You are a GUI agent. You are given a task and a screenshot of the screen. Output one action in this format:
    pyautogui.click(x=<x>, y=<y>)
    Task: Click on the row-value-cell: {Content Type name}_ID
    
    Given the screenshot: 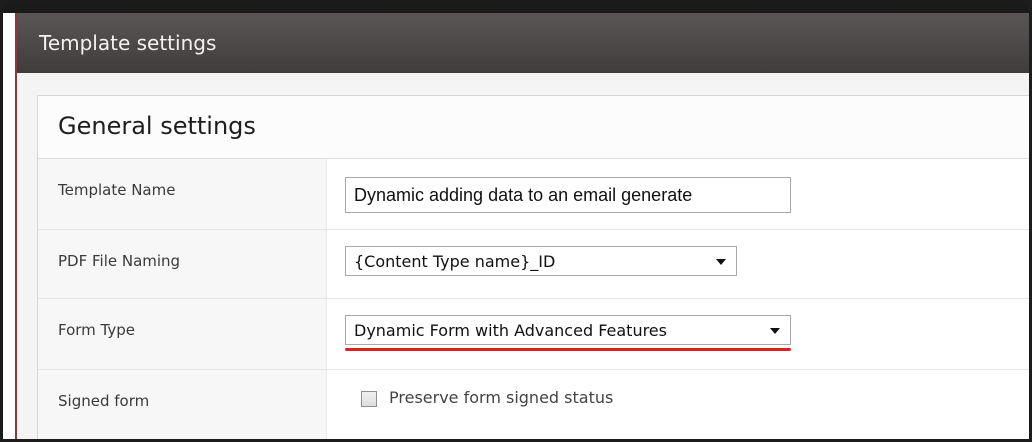 What is the action you would take?
    pyautogui.click(x=678, y=264)
    